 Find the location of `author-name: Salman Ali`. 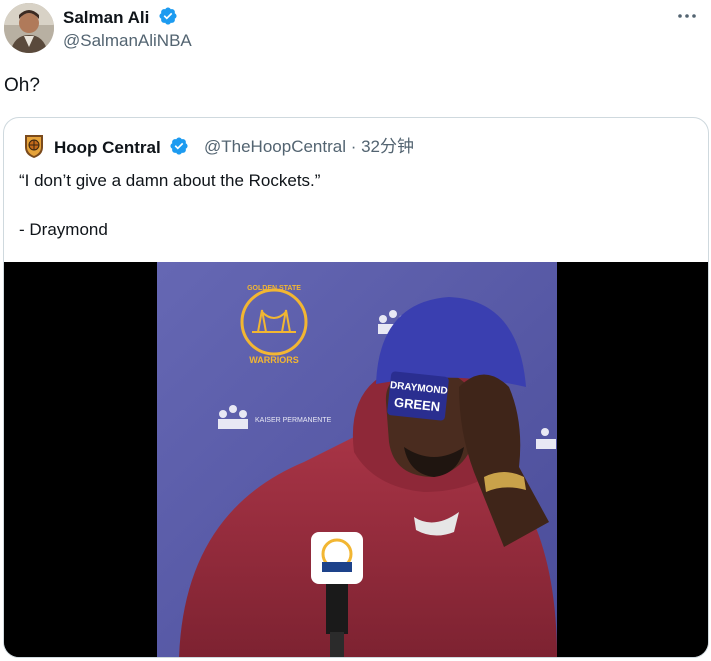

author-name: Salman Ali is located at coordinates (120, 17).